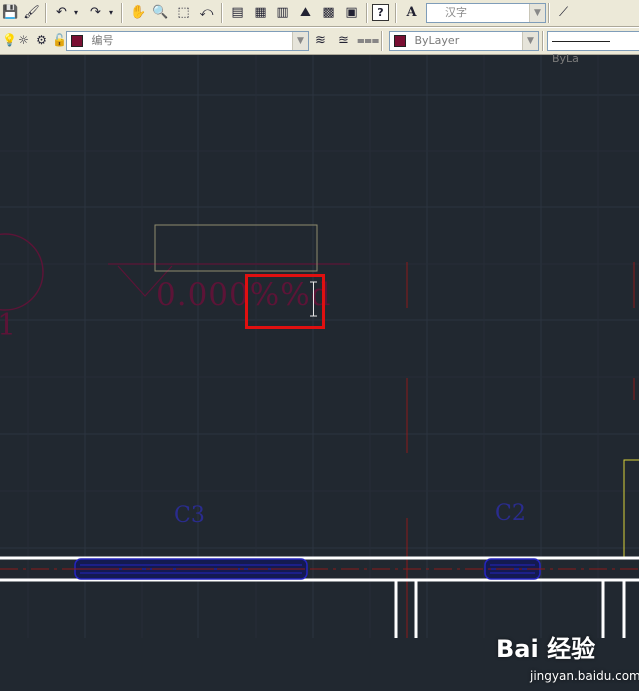 The width and height of the screenshot is (639, 691). I want to click on text-style-value: 汉字, so click(456, 12).